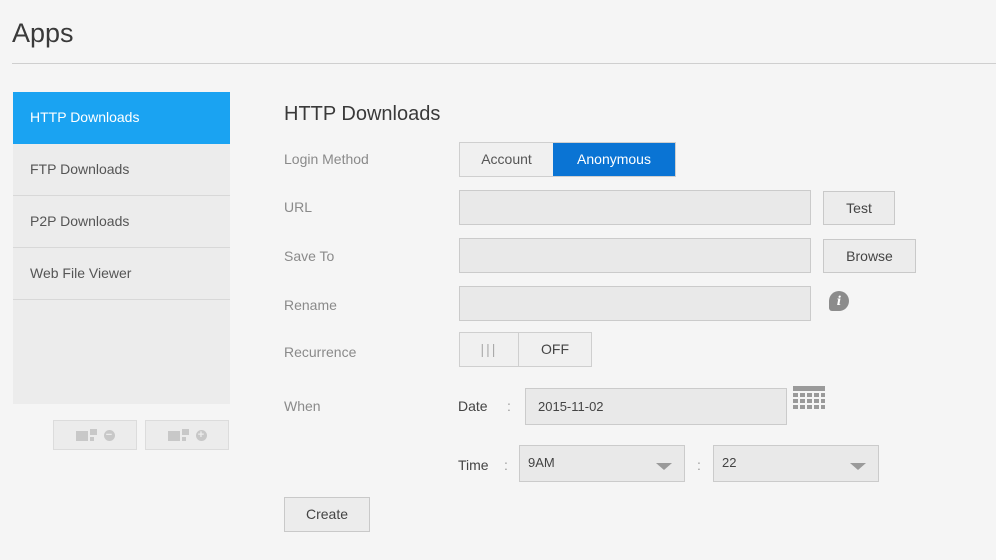  Describe the element at coordinates (796, 463) in the screenshot. I see `minute-select: 22` at that location.